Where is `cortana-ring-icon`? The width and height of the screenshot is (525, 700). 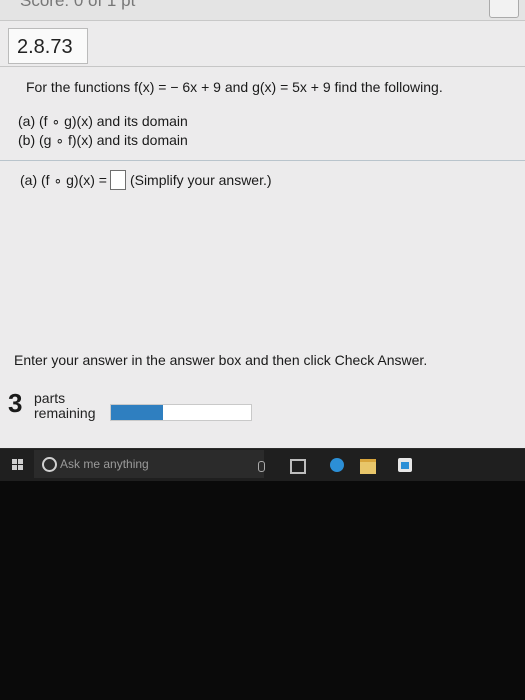
cortana-ring-icon is located at coordinates (49, 464).